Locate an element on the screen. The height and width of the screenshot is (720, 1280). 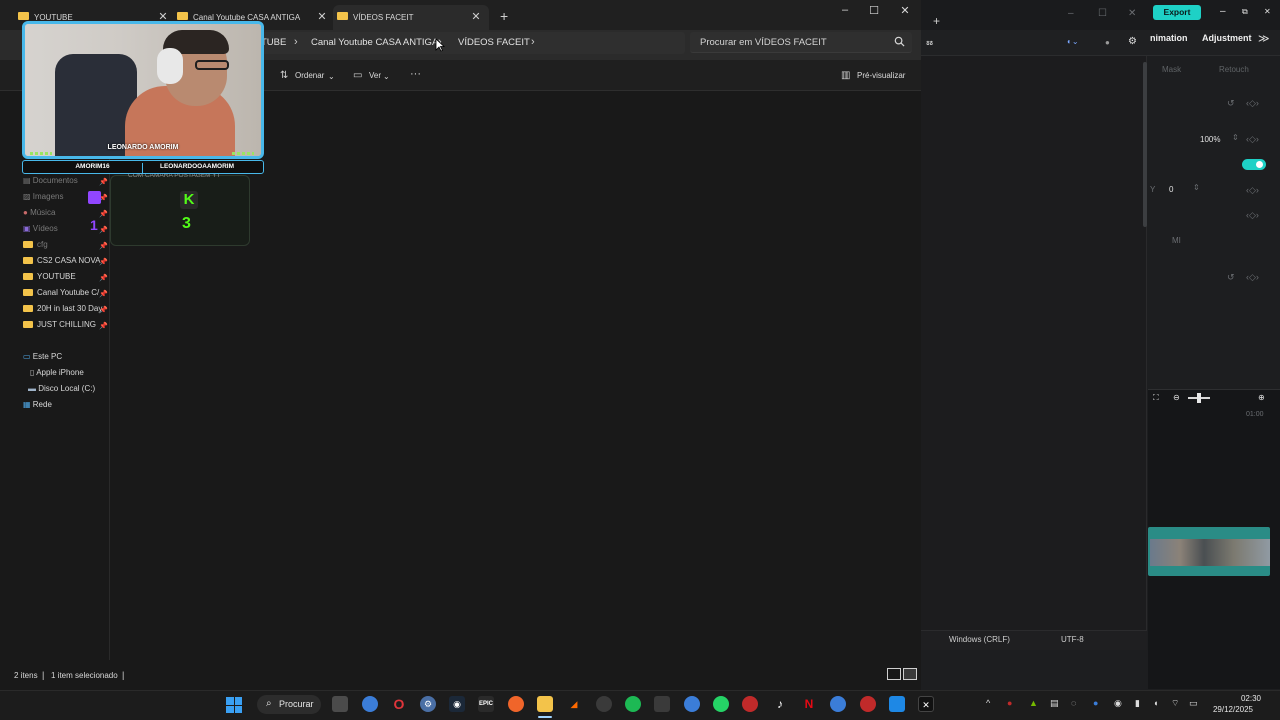
sidebar-item-cfg: cfg is located at coordinates (35, 244).